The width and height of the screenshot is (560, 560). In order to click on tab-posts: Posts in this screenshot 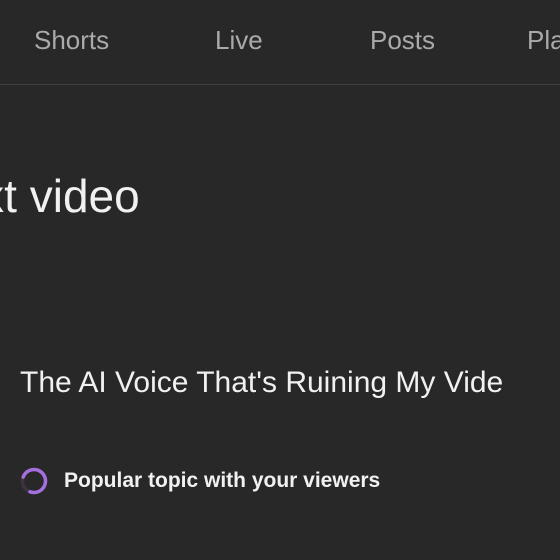, I will do `click(402, 40)`.